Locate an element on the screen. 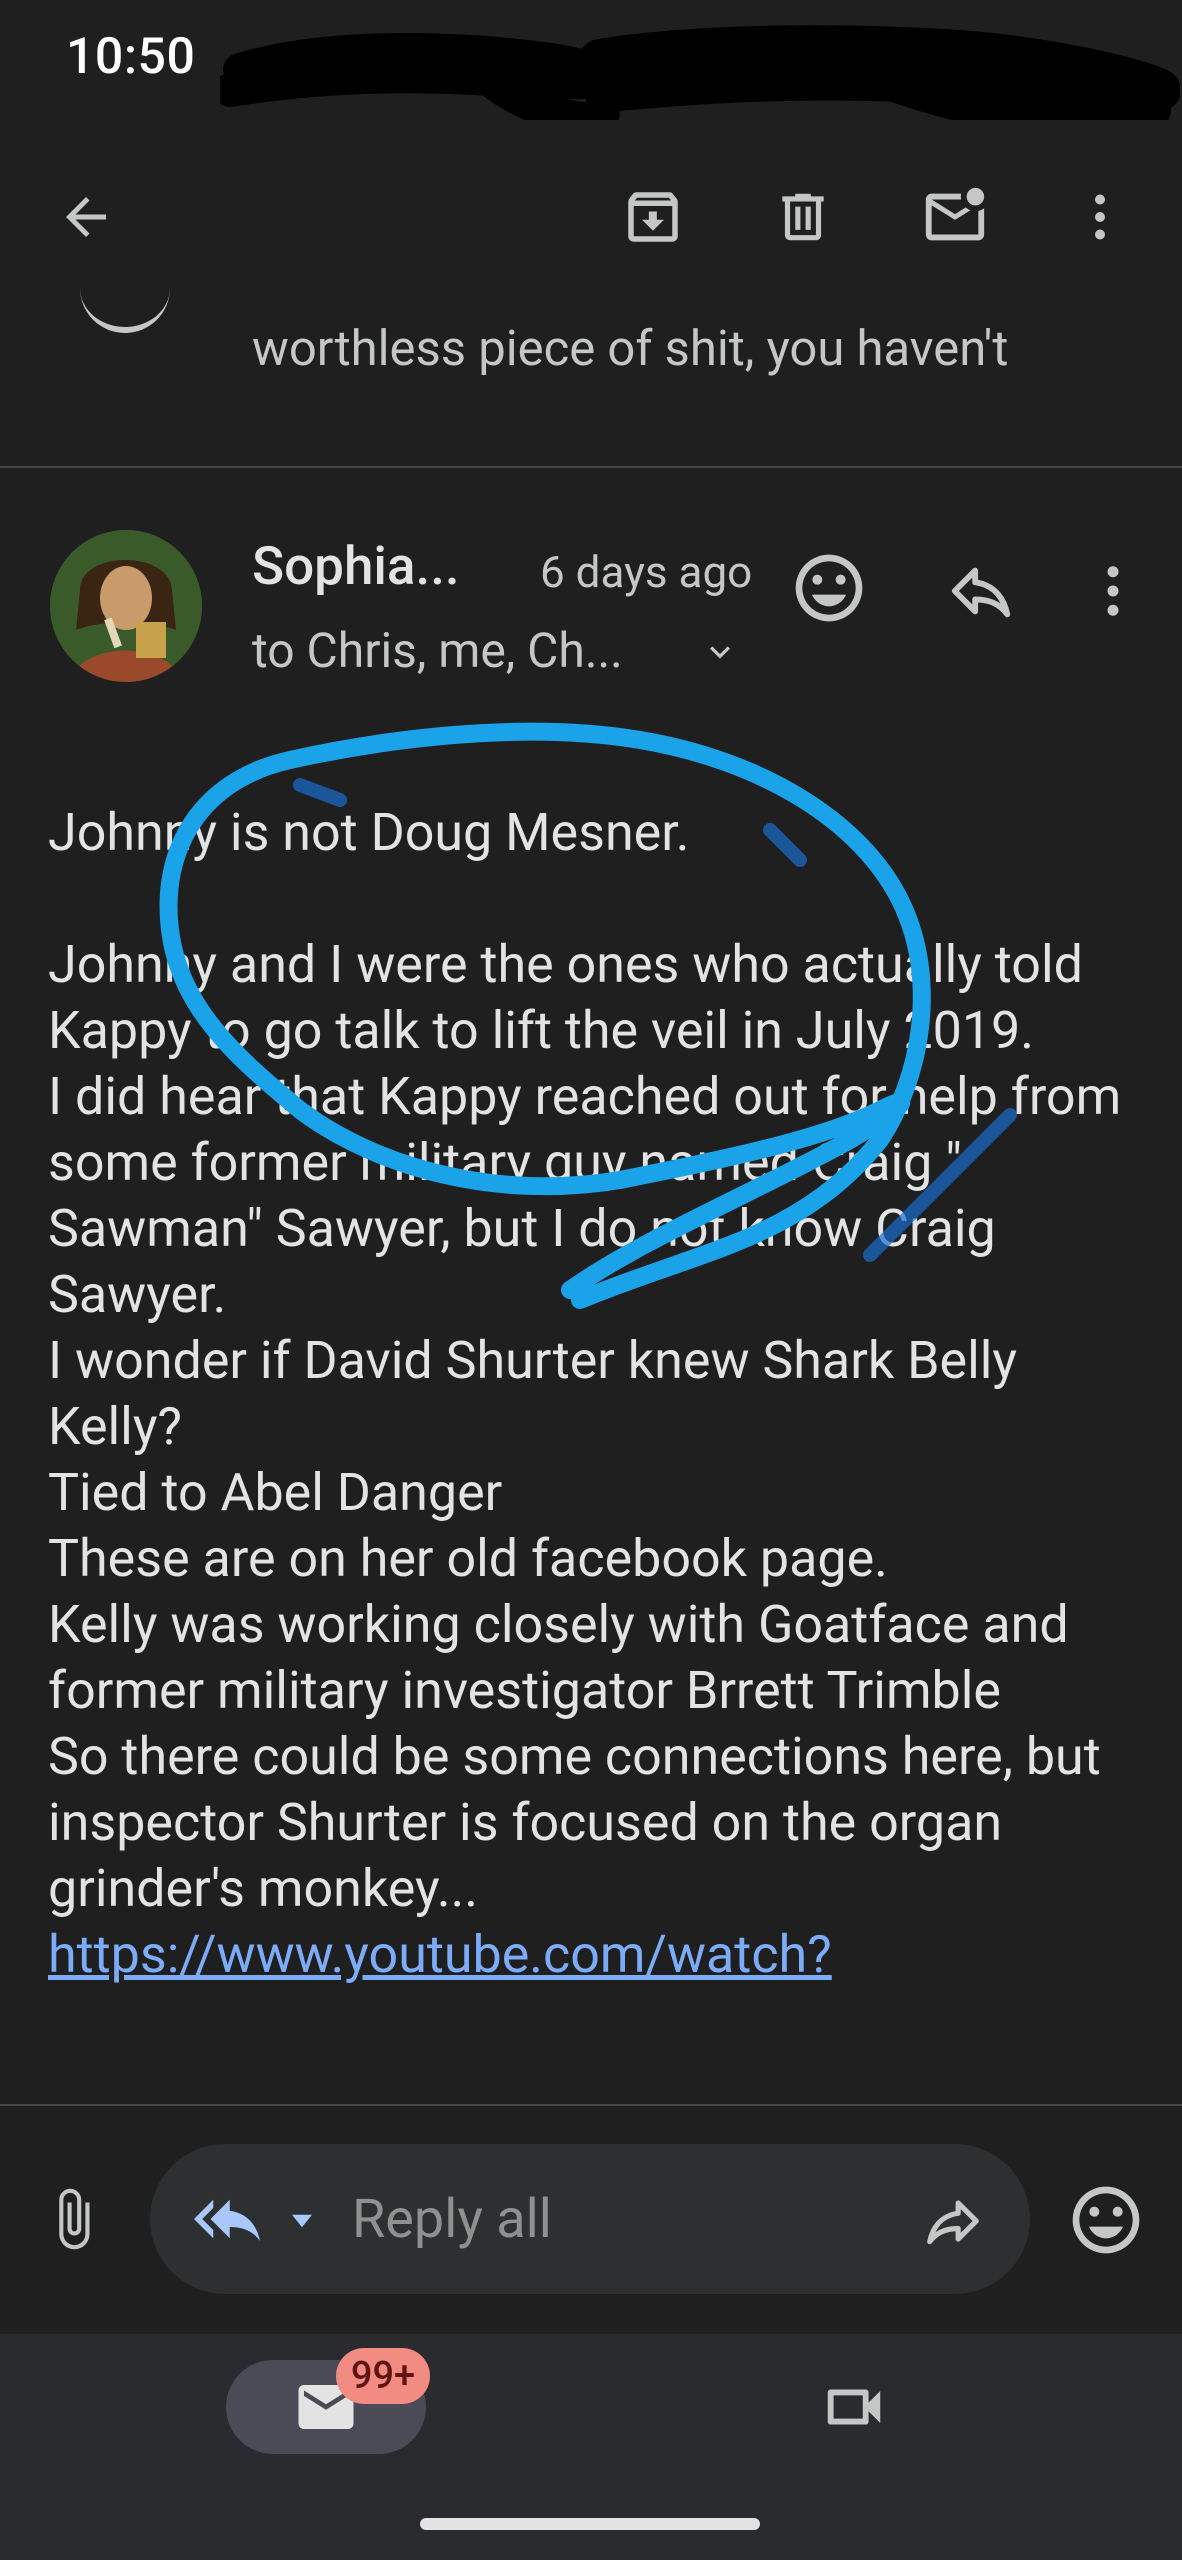 This screenshot has width=1182, height=2560. emoji-icon is located at coordinates (1106, 2222).